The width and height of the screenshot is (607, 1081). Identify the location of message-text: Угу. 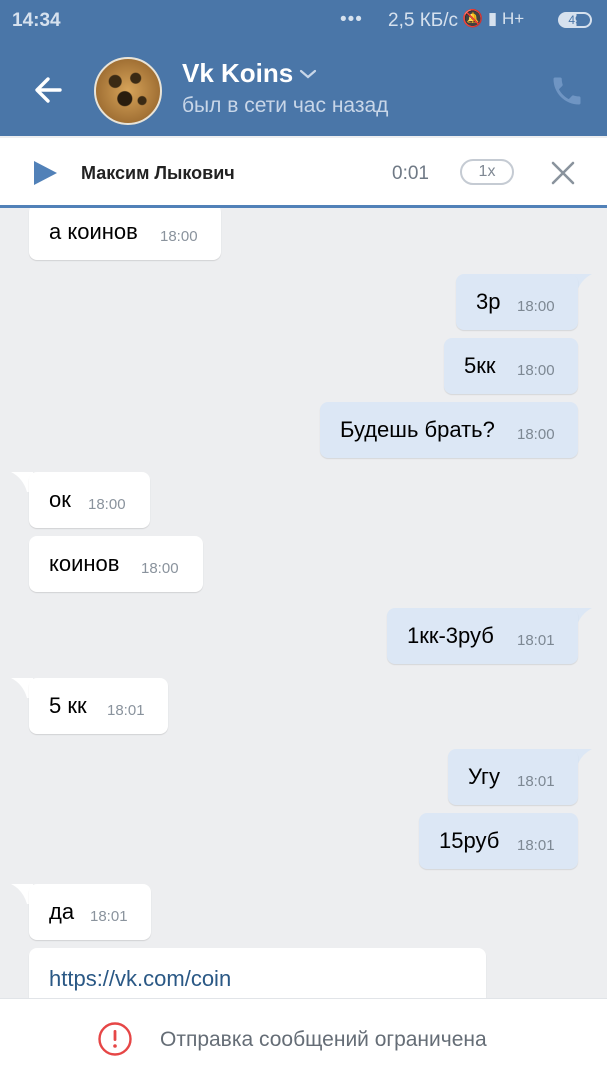
(484, 776).